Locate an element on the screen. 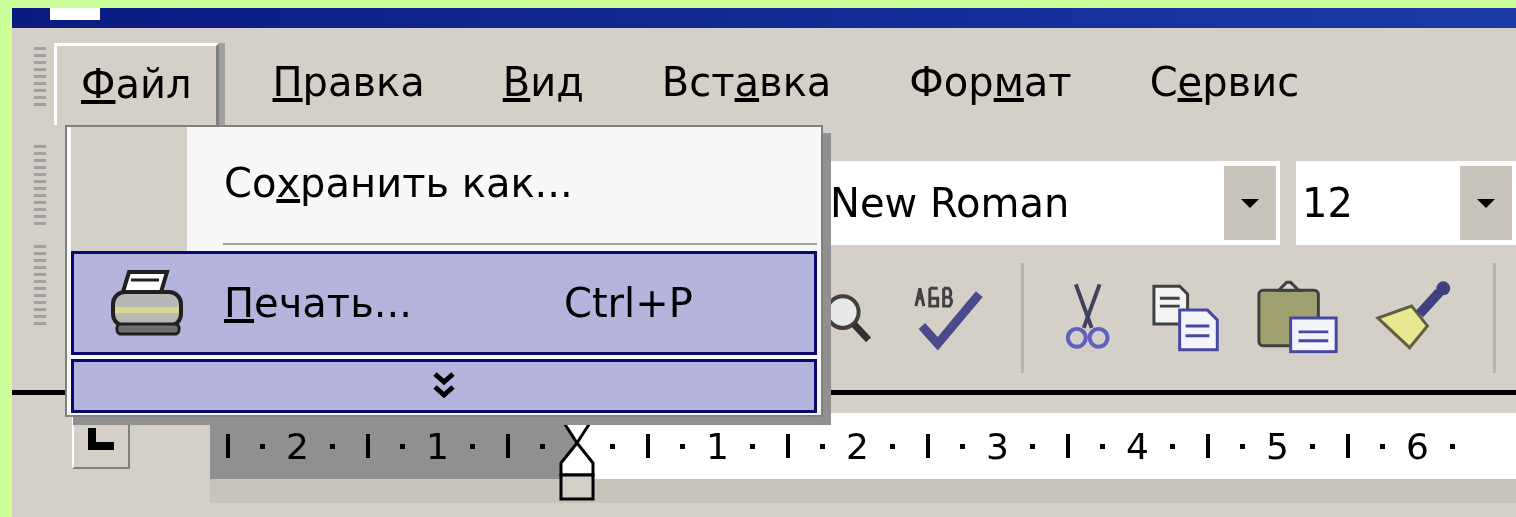  menu-item: Формат is located at coordinates (990, 84).